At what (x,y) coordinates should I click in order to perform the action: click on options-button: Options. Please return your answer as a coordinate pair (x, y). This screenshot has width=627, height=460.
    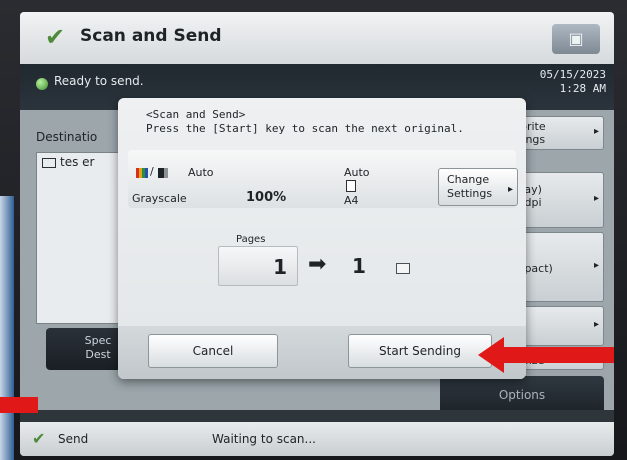
    Looking at the image, I should click on (522, 395).